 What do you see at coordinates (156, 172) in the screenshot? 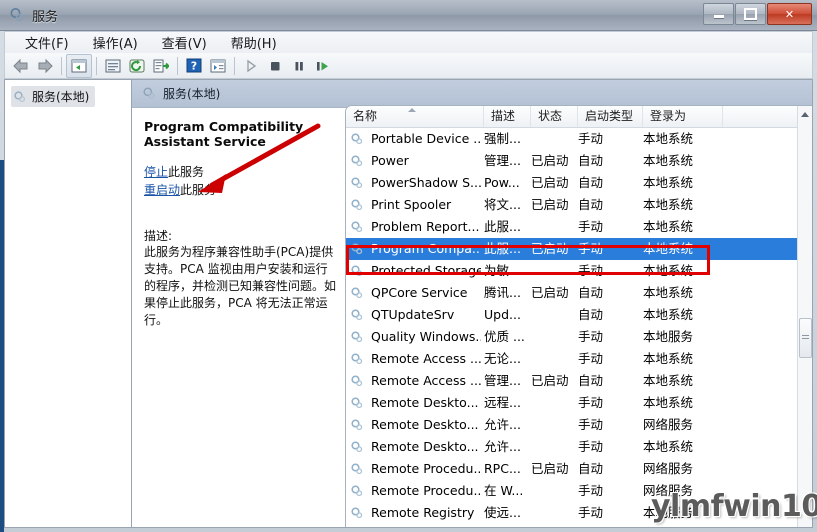
I see `stop-service-link-text: 停止` at bounding box center [156, 172].